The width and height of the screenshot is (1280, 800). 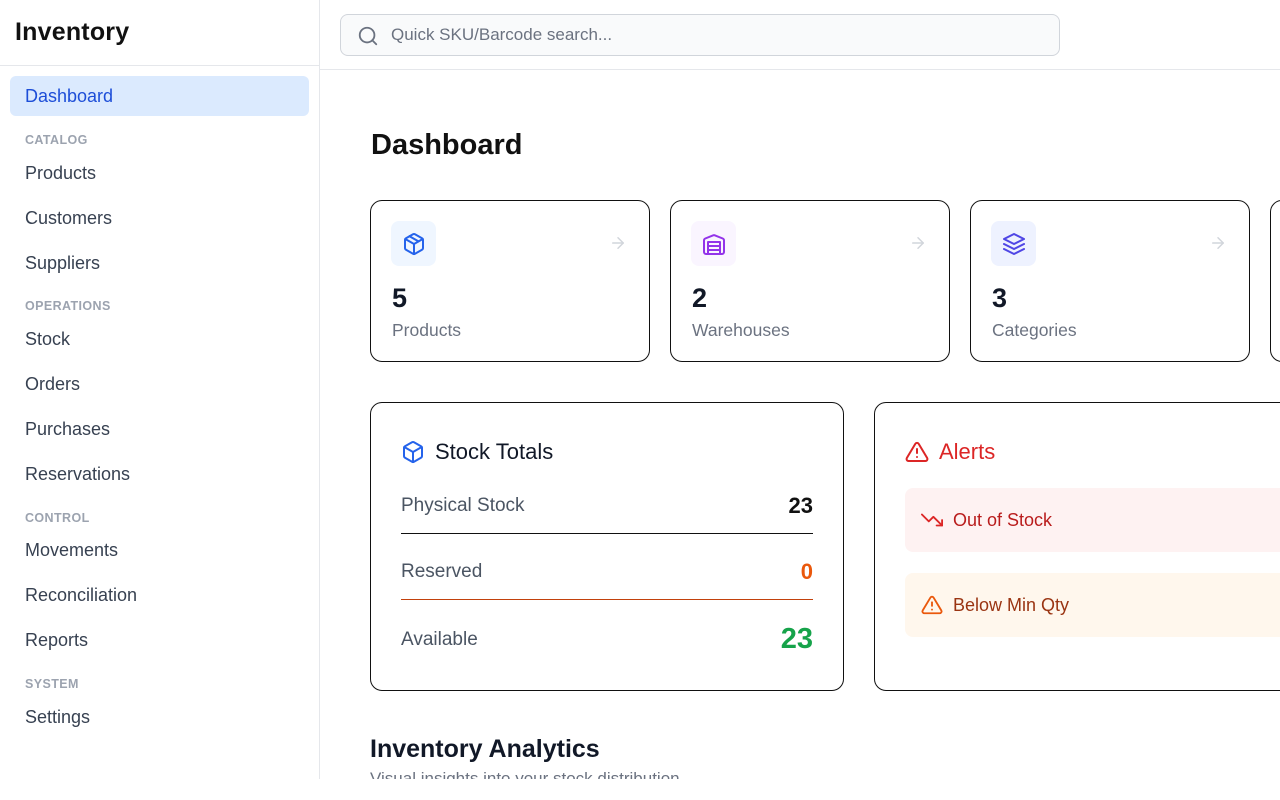 What do you see at coordinates (68, 306) in the screenshot?
I see `sidebar-section-operations: OPERATIONS` at bounding box center [68, 306].